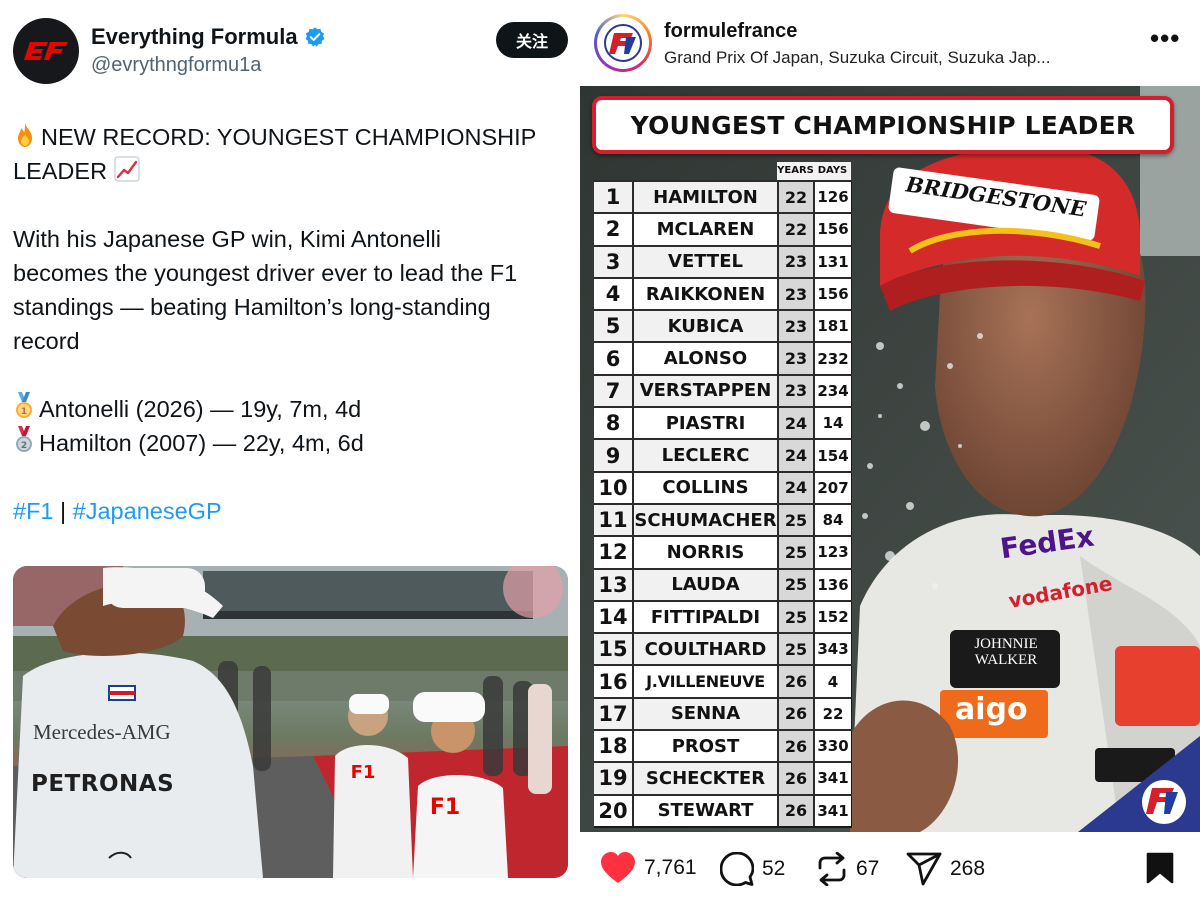 The width and height of the screenshot is (1200, 904). Describe the element at coordinates (613, 520) in the screenshot. I see `rank-cell: 11` at that location.